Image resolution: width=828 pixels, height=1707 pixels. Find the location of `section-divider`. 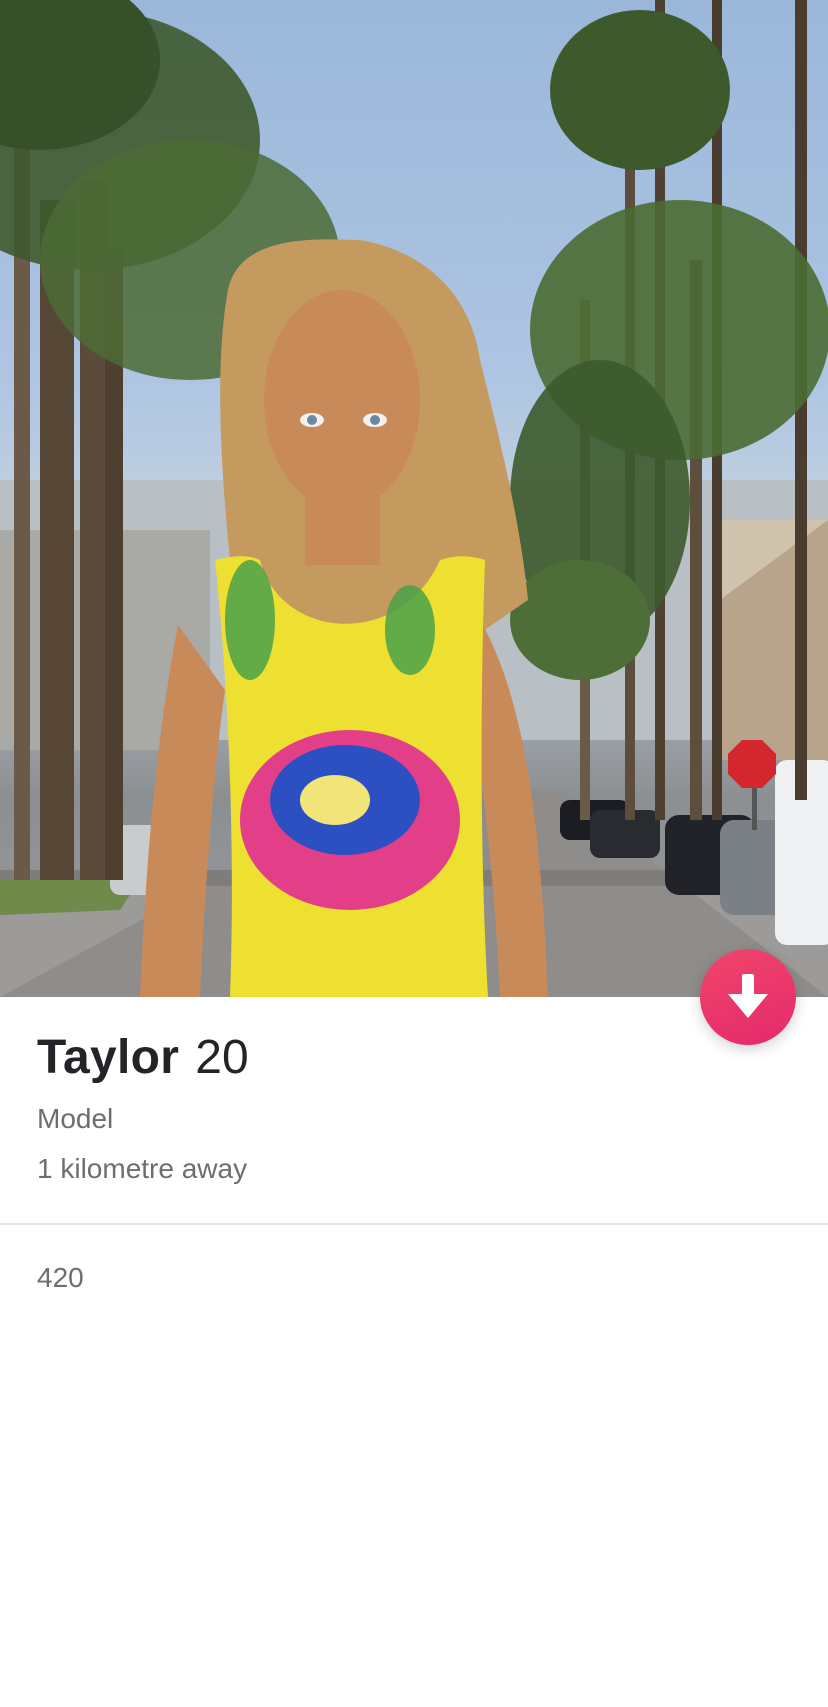

section-divider is located at coordinates (414, 1224).